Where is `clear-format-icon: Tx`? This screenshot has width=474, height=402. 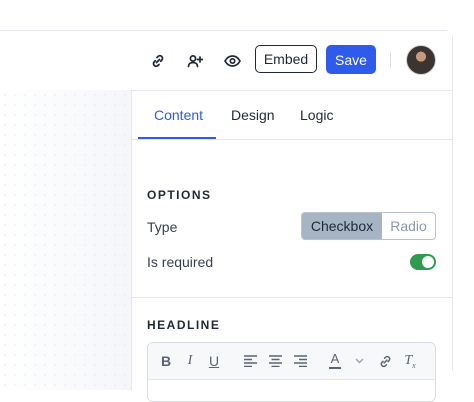
clear-format-icon: Tx is located at coordinates (410, 361).